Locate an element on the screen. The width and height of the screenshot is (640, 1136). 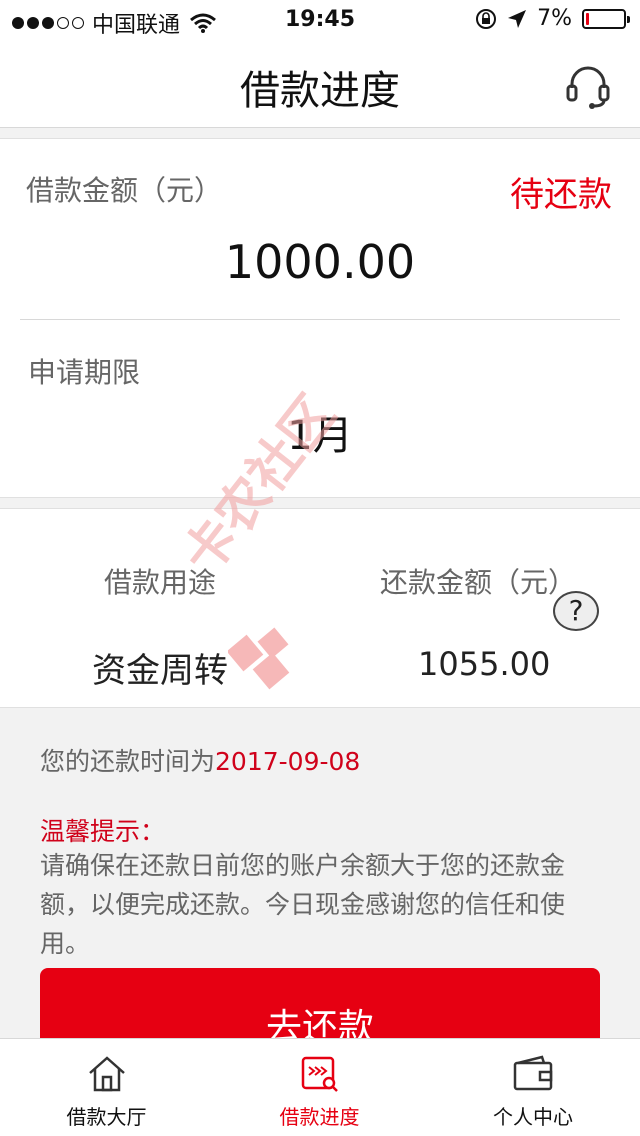
tab-loan-progress: 借款进度 is located at coordinates (319, 1087).